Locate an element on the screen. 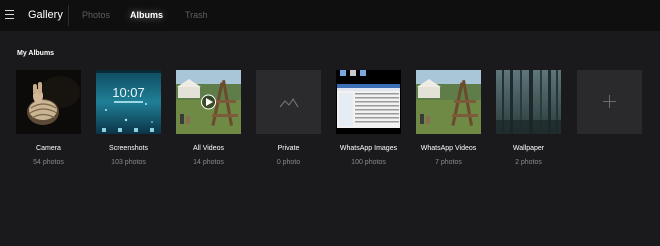 The image size is (660, 246). tab-albums: Albums is located at coordinates (146, 15).